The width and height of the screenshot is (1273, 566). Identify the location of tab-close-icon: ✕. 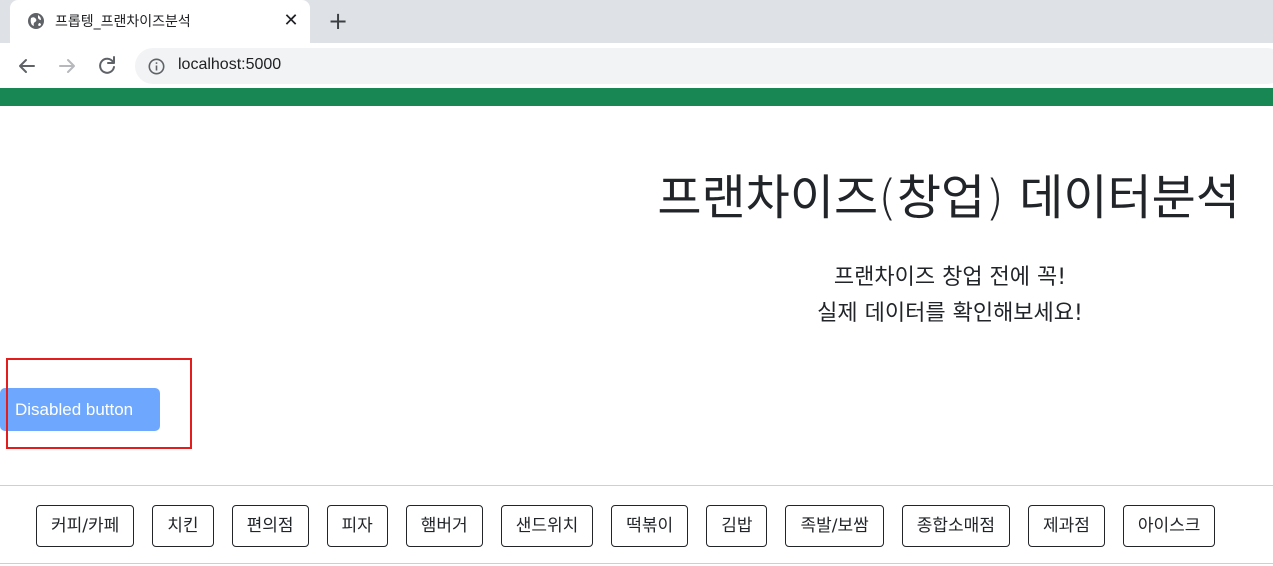
(291, 21).